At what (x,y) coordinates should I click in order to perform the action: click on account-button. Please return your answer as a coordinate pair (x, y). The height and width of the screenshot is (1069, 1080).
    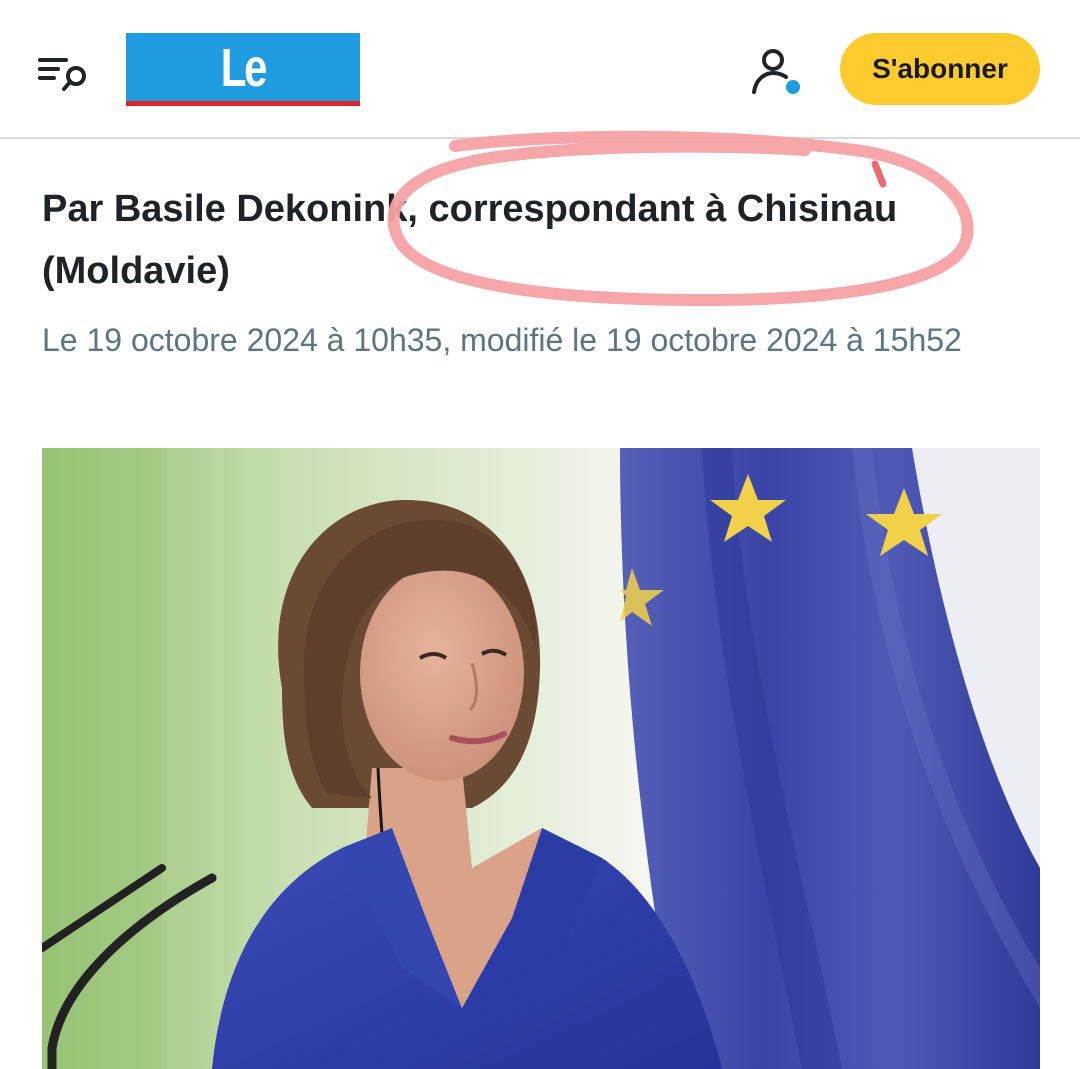
    Looking at the image, I should click on (776, 72).